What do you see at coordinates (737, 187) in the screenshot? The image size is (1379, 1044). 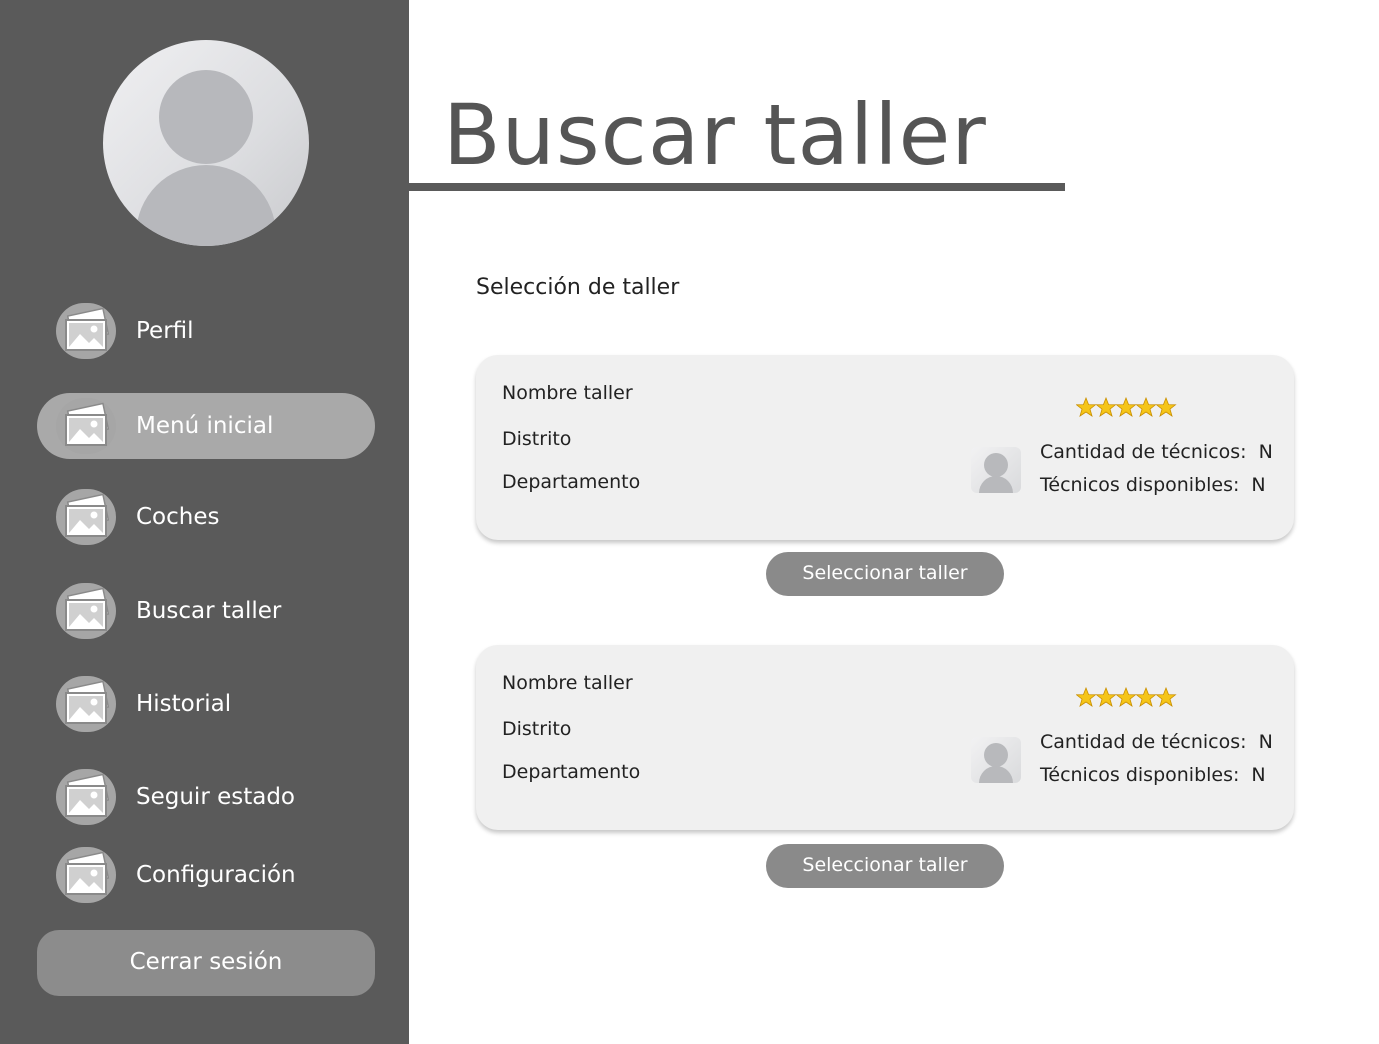 I see `title-underline` at bounding box center [737, 187].